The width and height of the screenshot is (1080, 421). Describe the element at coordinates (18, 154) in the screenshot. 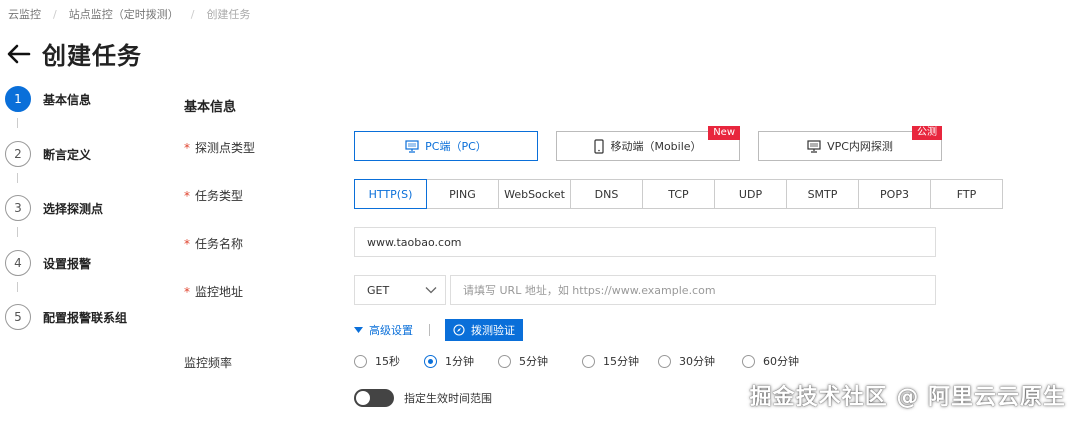

I see `step-number: 2` at that location.